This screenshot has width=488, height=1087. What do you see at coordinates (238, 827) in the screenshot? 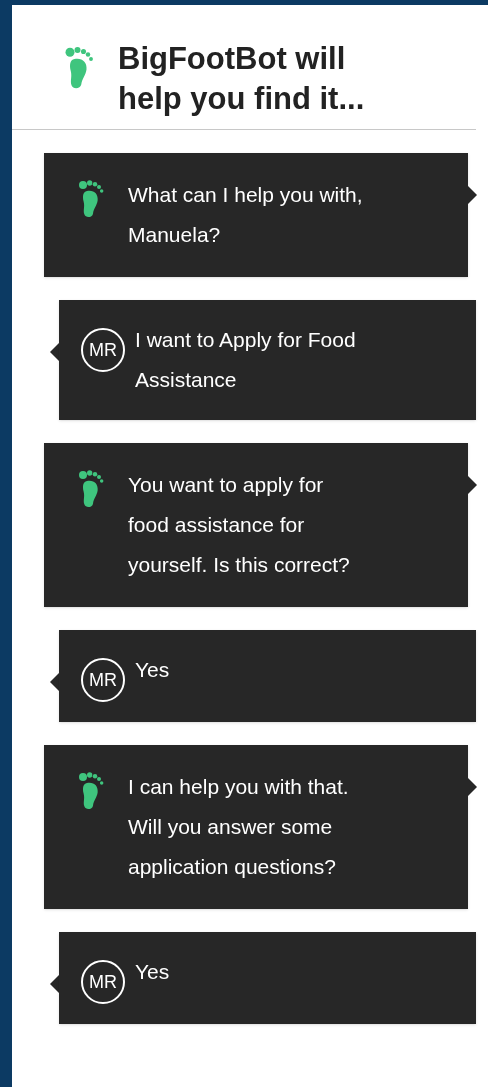
I see `message-text: I can help you with that. Will you answer some application questions?` at bounding box center [238, 827].